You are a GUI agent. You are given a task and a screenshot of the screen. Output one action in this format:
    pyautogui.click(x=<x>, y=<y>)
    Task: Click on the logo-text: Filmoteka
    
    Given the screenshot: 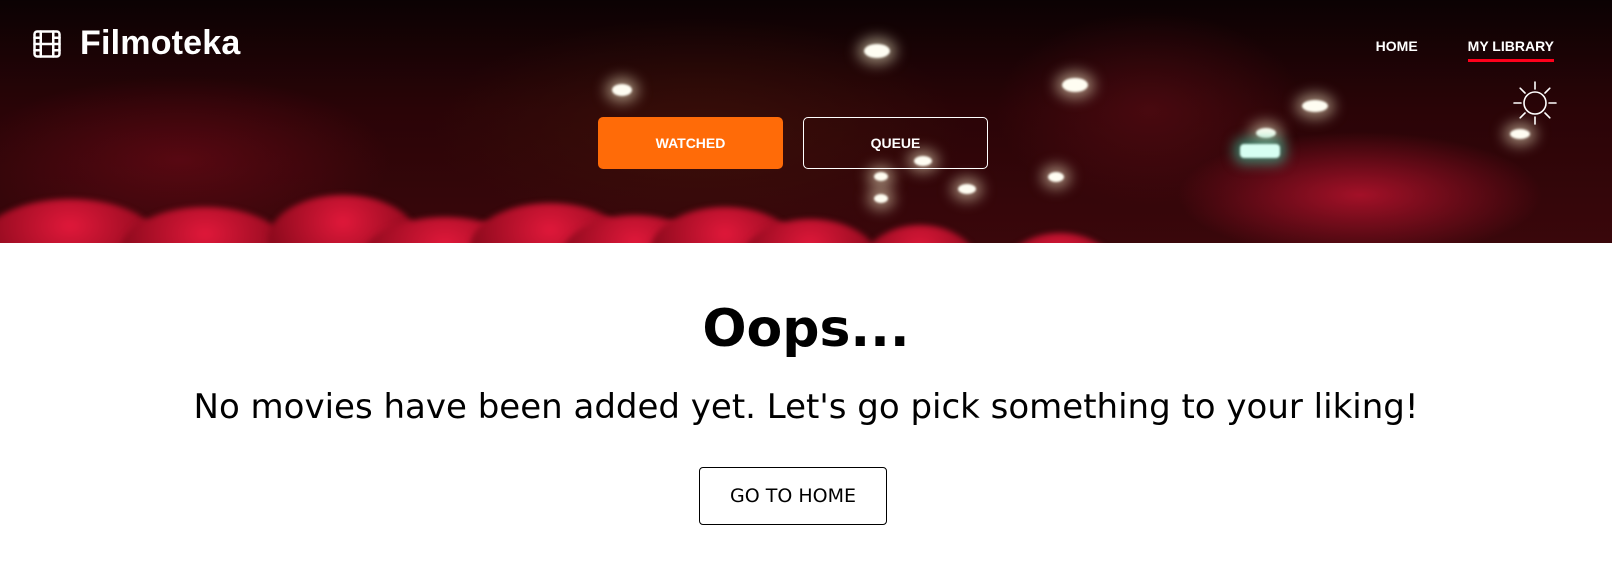 What is the action you would take?
    pyautogui.click(x=160, y=43)
    